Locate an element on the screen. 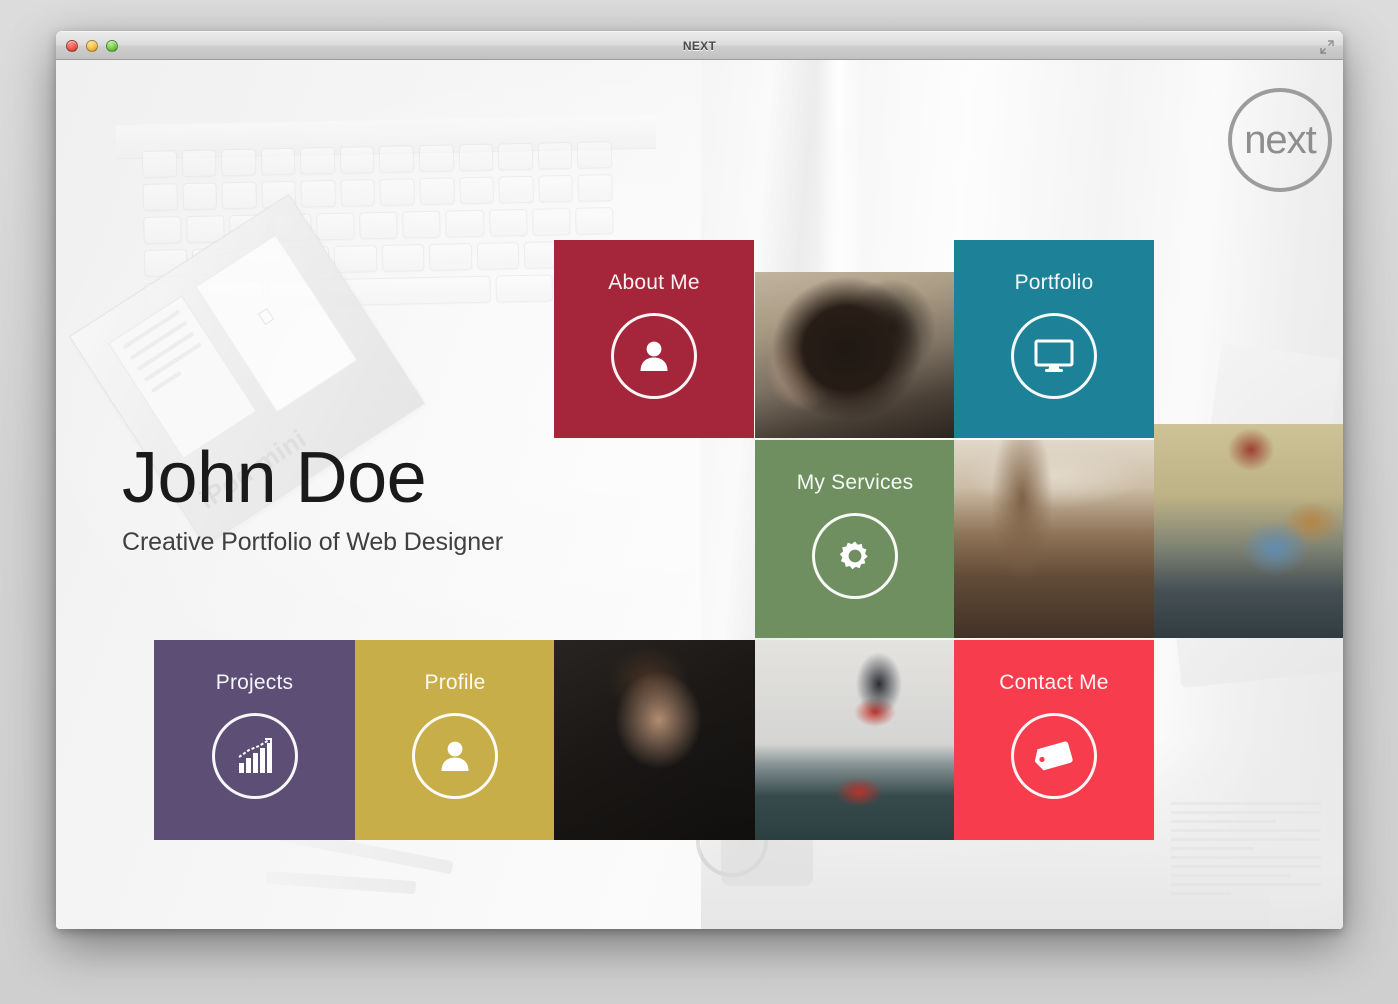 Image resolution: width=1398 pixels, height=1004 pixels. tile-contact-me: Contact Me is located at coordinates (1054, 740).